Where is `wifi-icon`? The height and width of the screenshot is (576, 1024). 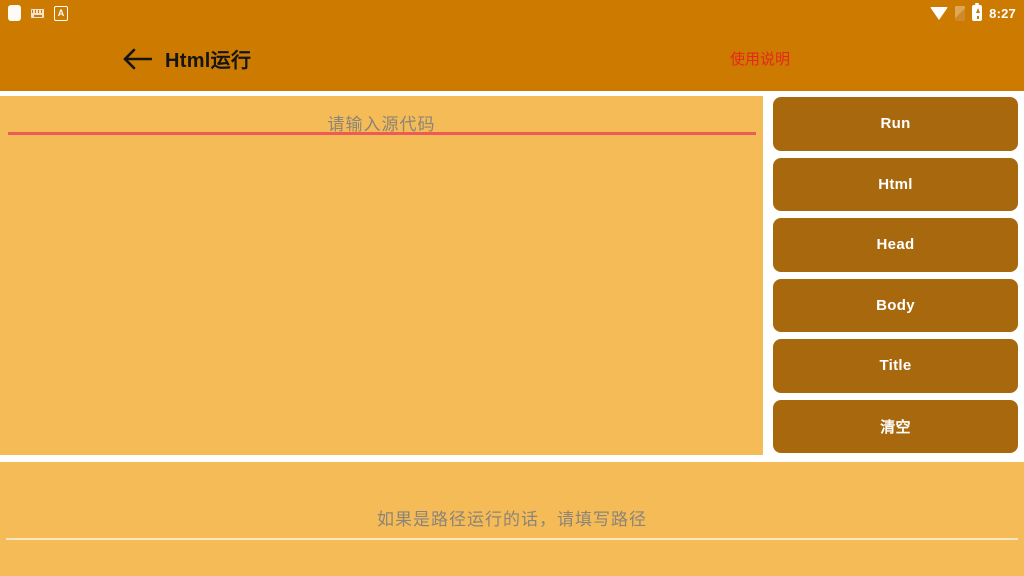
wifi-icon is located at coordinates (939, 13).